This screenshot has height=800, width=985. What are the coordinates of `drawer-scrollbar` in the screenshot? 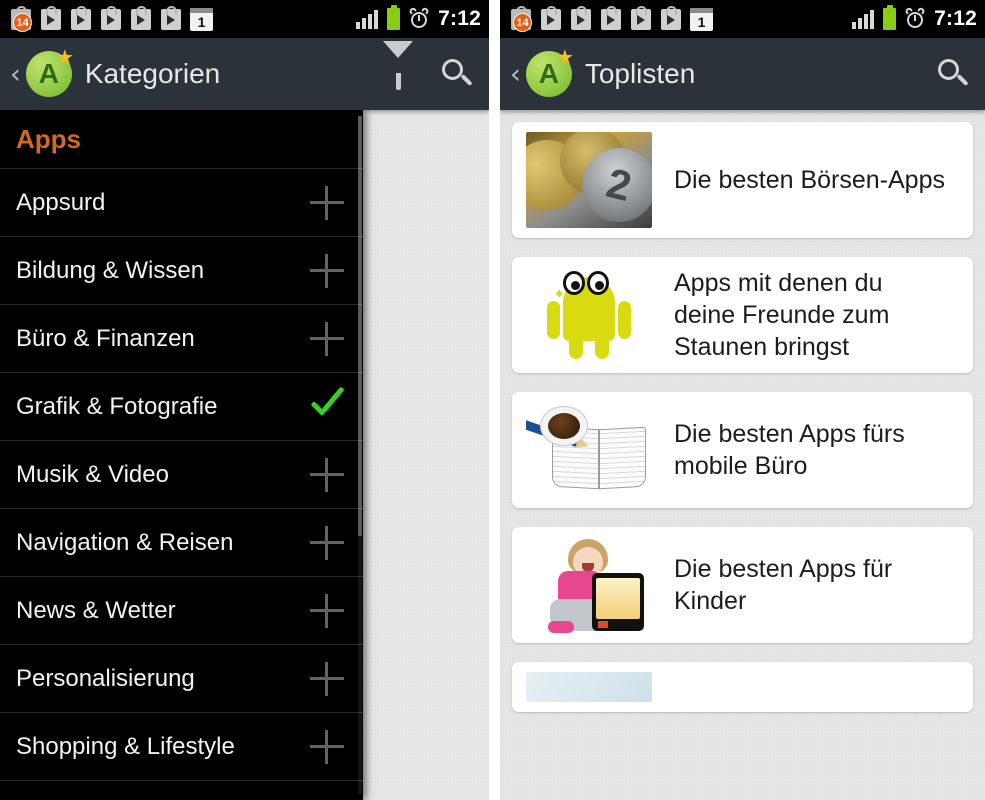 It's located at (360, 455).